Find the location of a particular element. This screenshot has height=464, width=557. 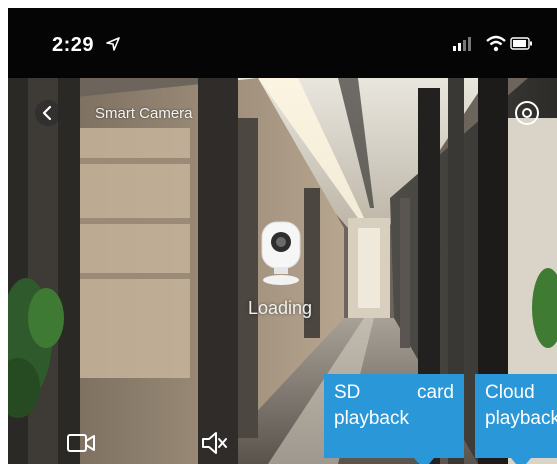

status-bar: 2:29 is located at coordinates (282, 43).